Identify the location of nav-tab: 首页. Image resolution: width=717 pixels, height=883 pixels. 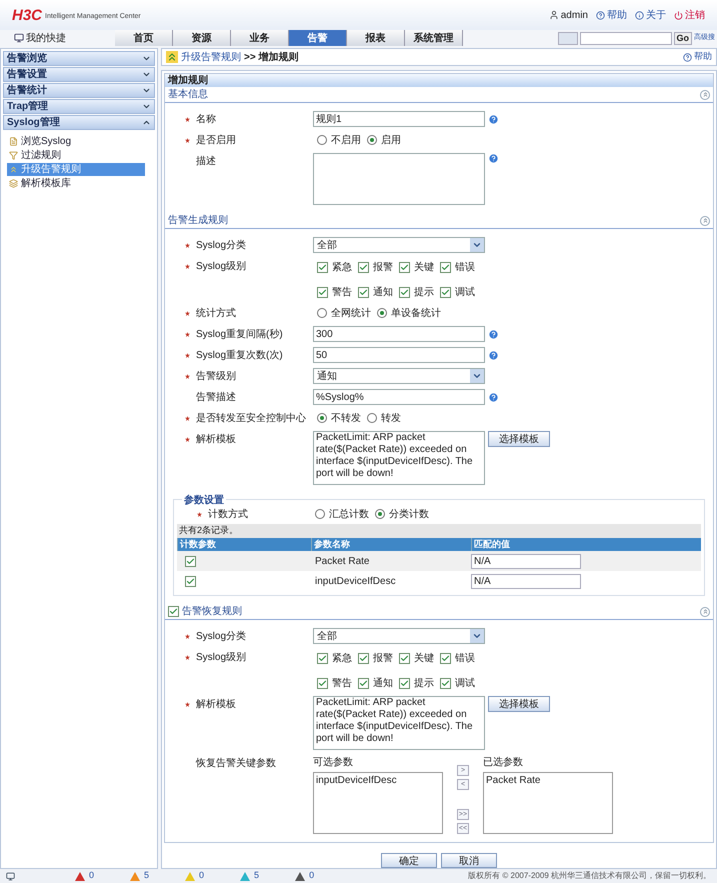
(144, 38).